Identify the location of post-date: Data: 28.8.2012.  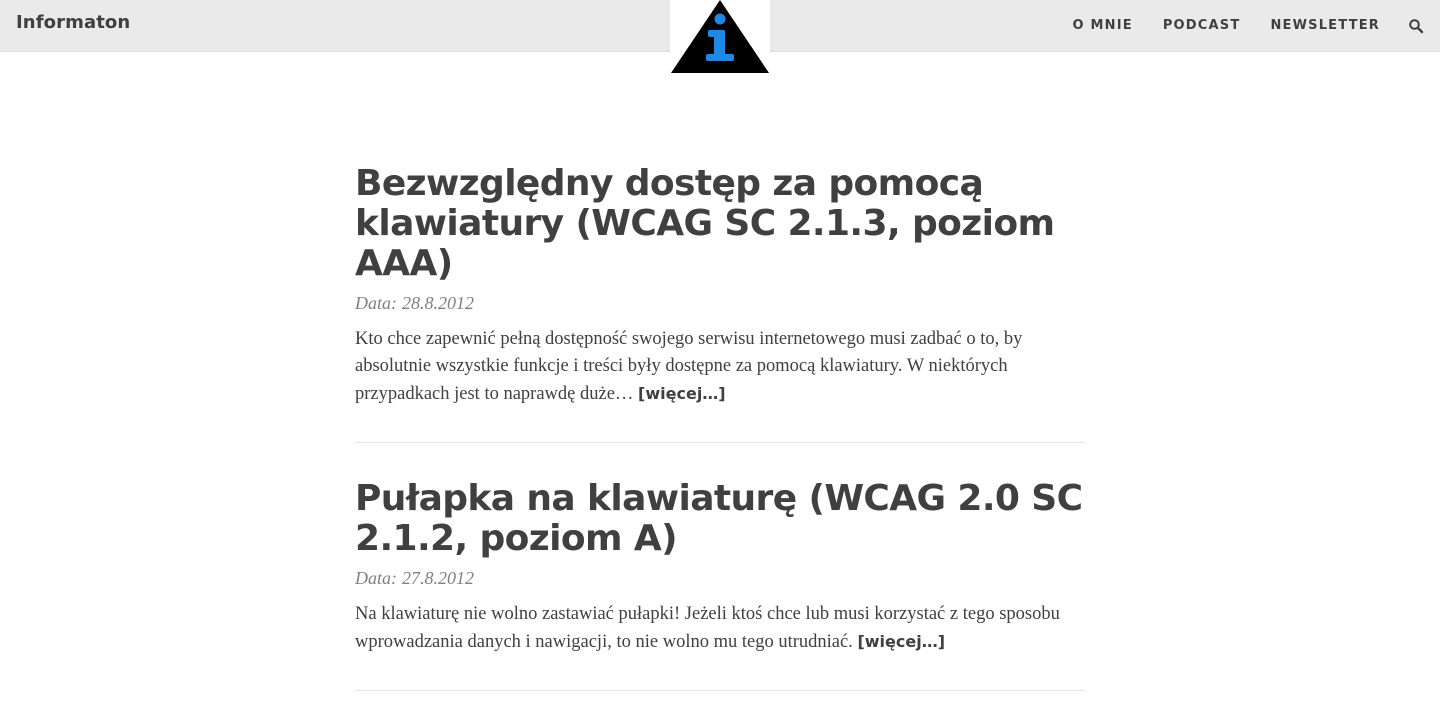
(720, 303).